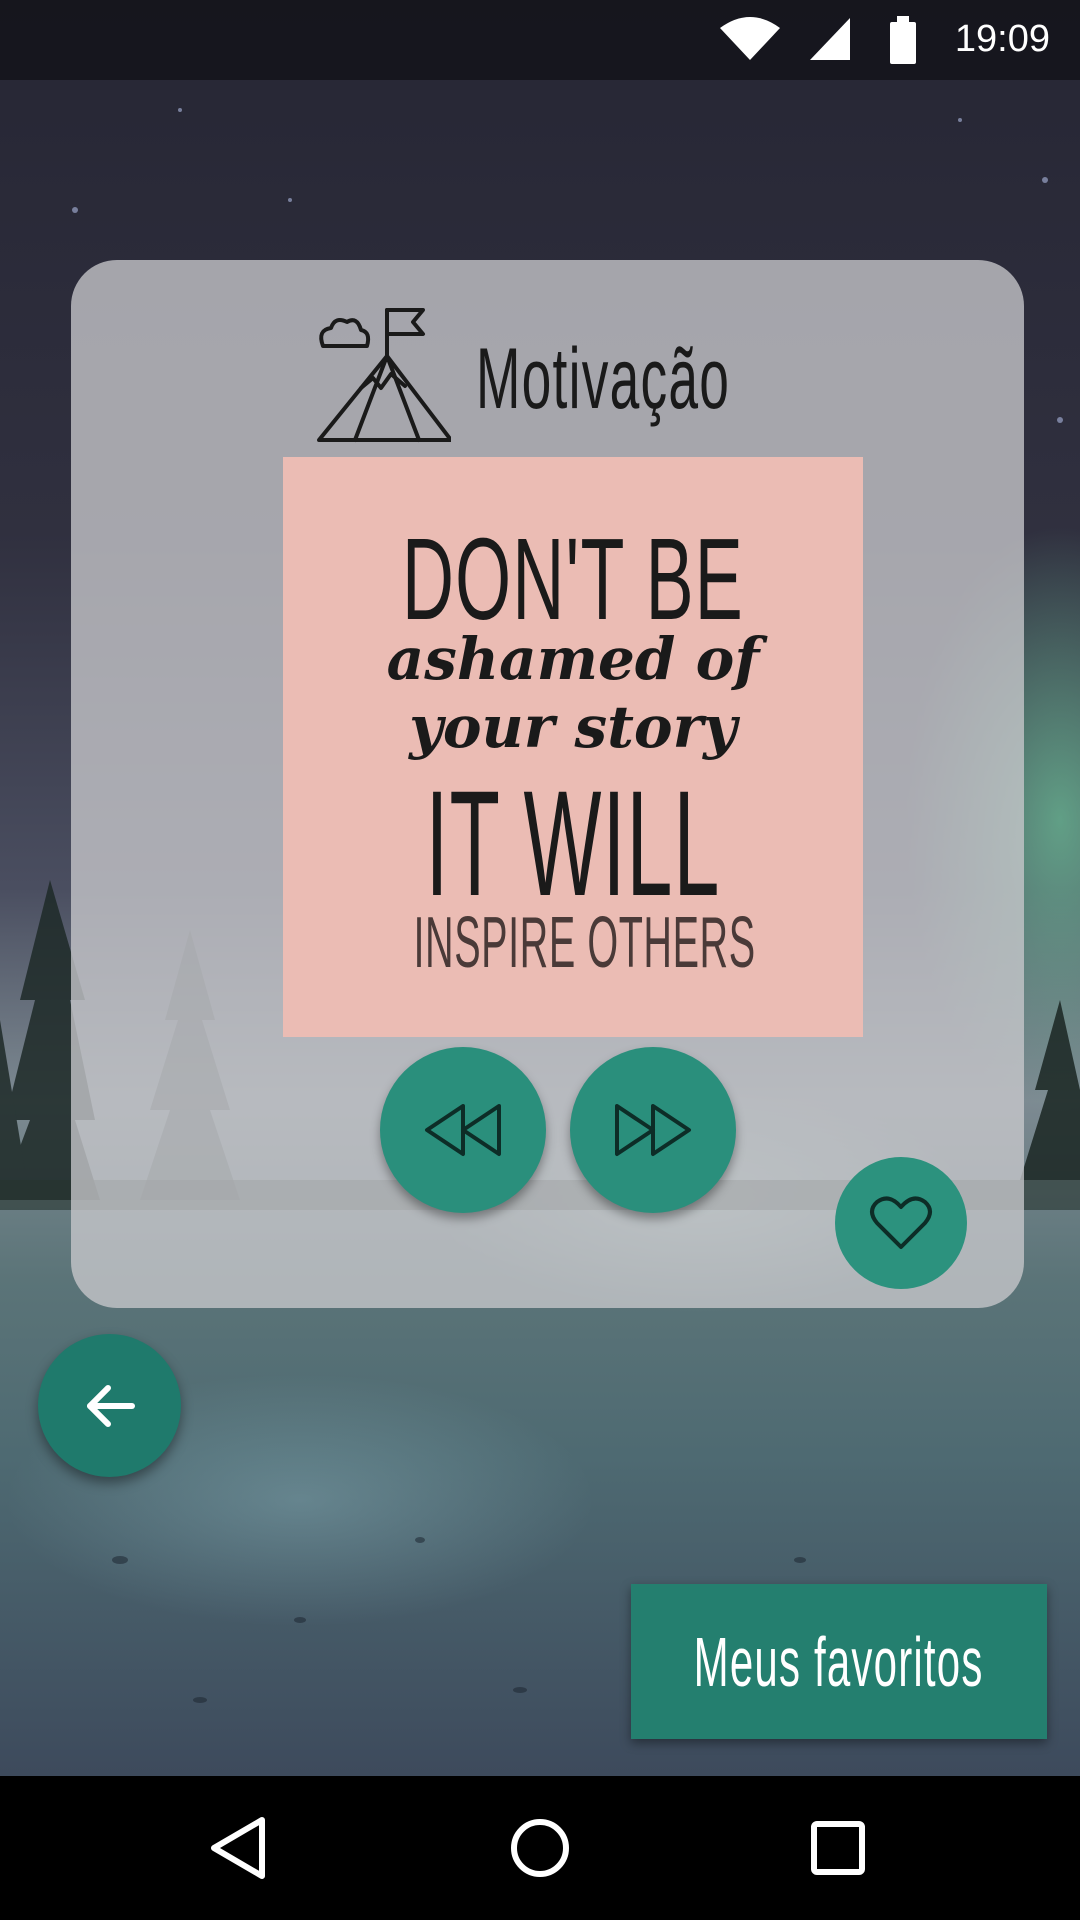  I want to click on arrow-left-icon, so click(110, 1405).